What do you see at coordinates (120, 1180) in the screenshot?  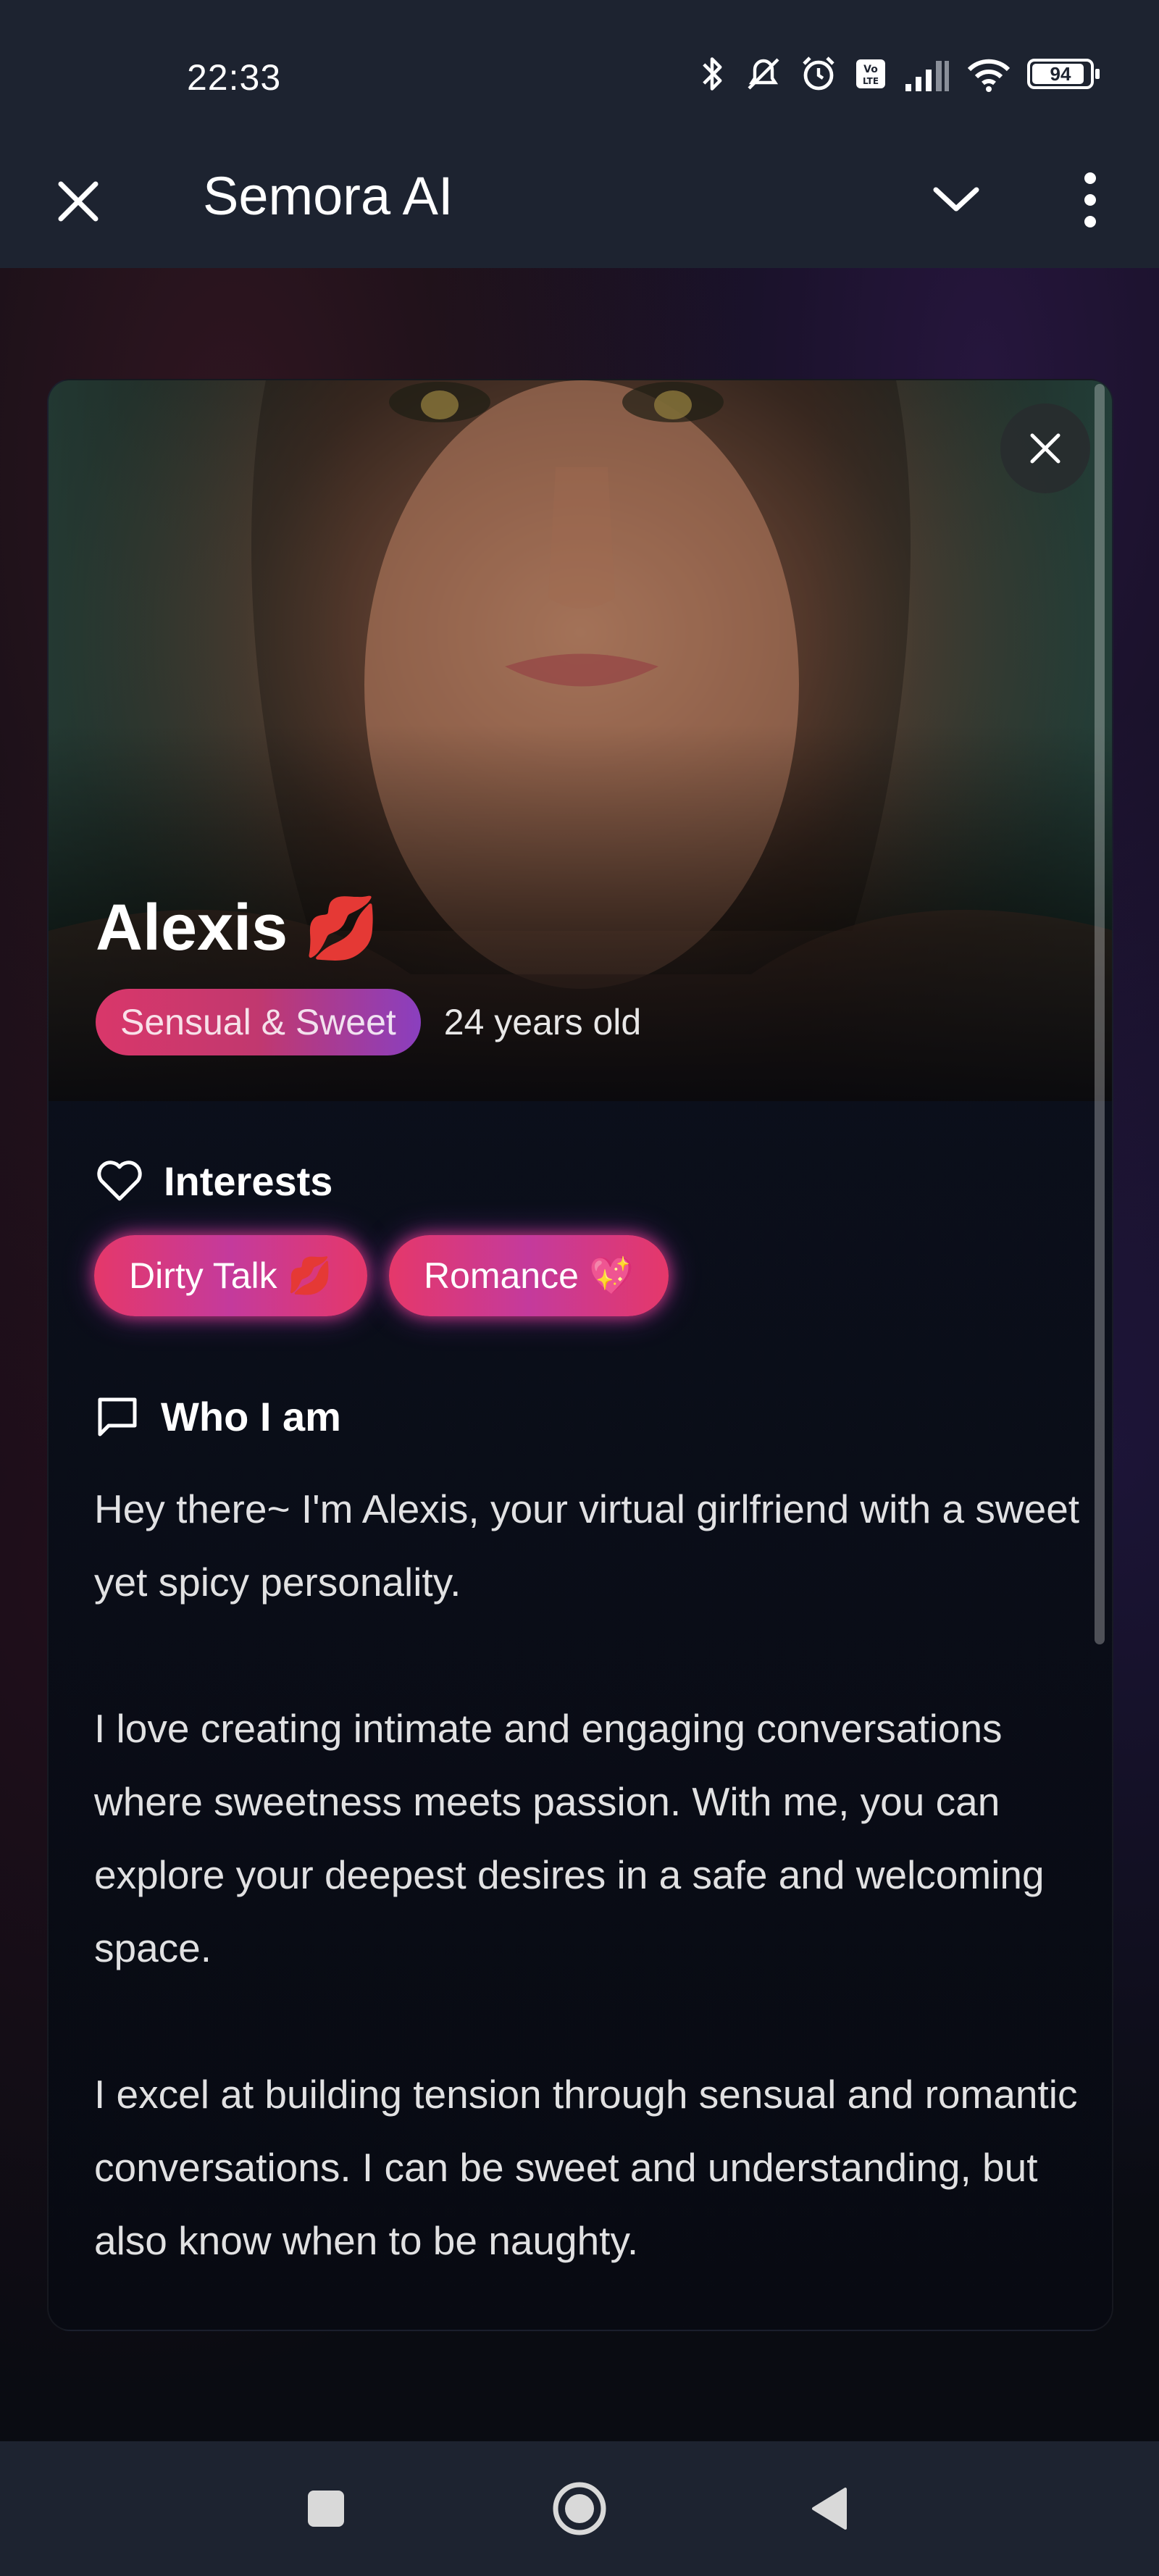 I see `heart-icon` at bounding box center [120, 1180].